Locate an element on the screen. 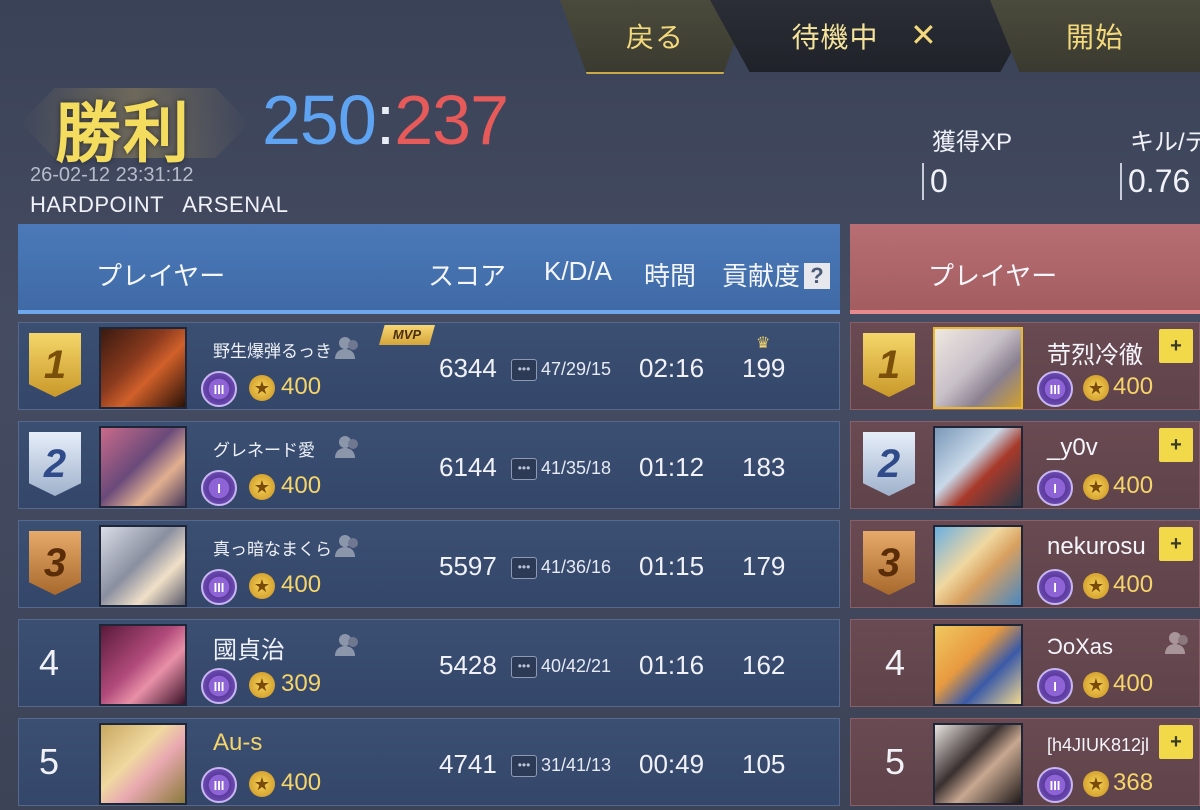 The height and width of the screenshot is (810, 1200). enemy-row: 3 nekurosu + I ★ 400 is located at coordinates (1025, 564).